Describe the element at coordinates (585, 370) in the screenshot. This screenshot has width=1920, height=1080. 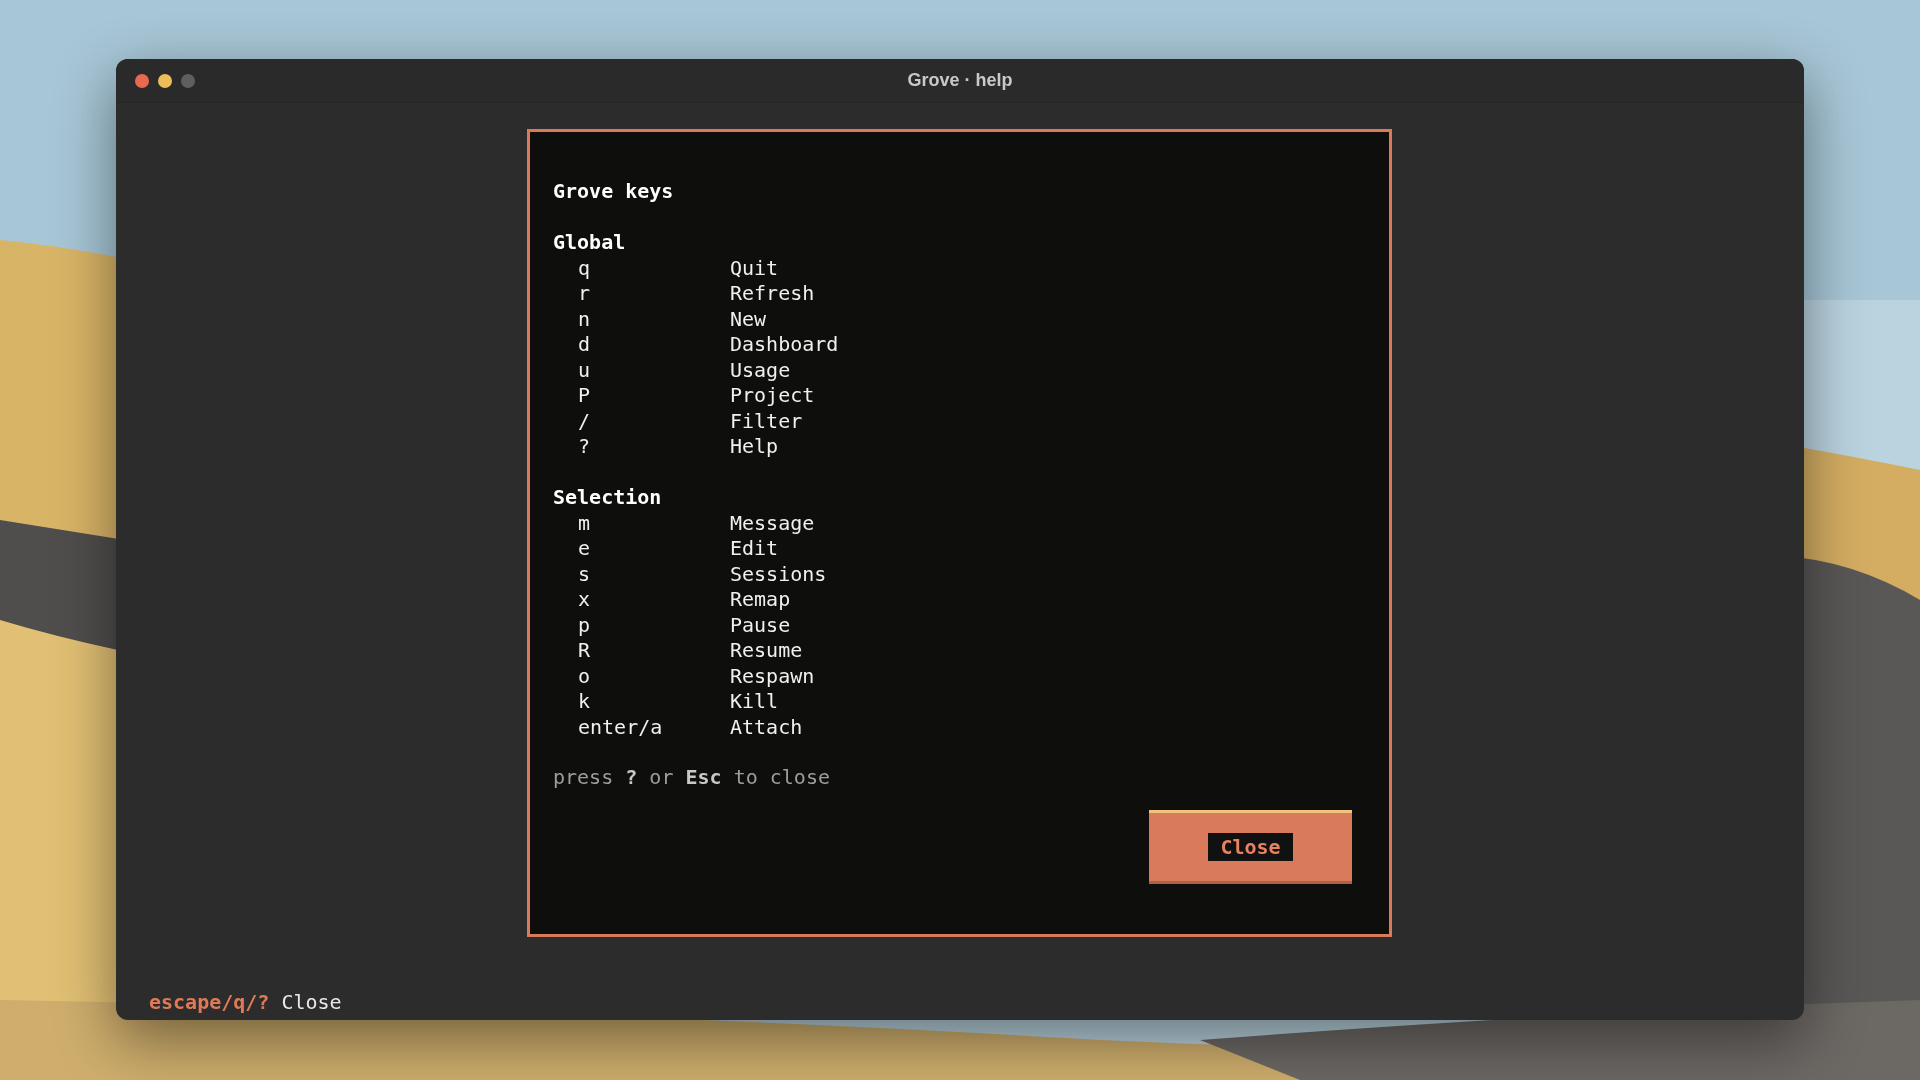
I see `key-binding: u` at that location.